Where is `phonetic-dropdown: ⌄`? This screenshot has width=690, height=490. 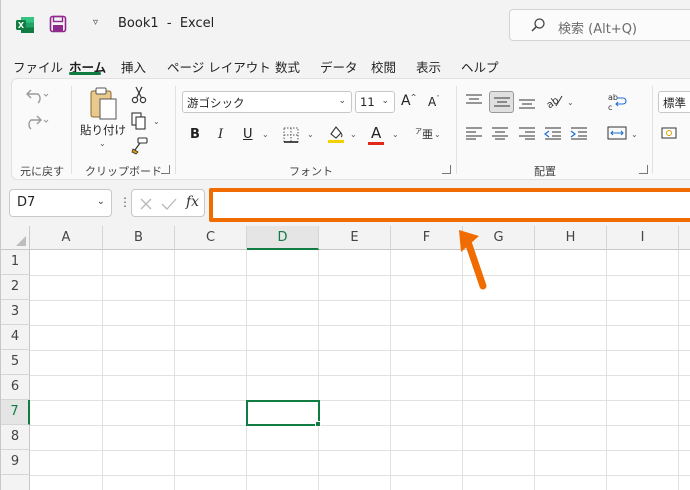 phonetic-dropdown: ⌄ is located at coordinates (437, 134).